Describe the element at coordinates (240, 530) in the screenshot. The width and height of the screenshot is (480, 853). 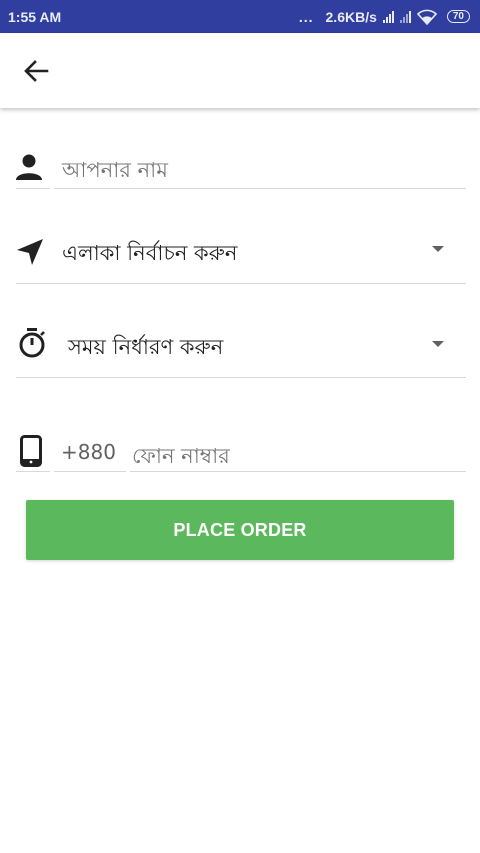
I see `place-order-button: PLACE ORDER` at that location.